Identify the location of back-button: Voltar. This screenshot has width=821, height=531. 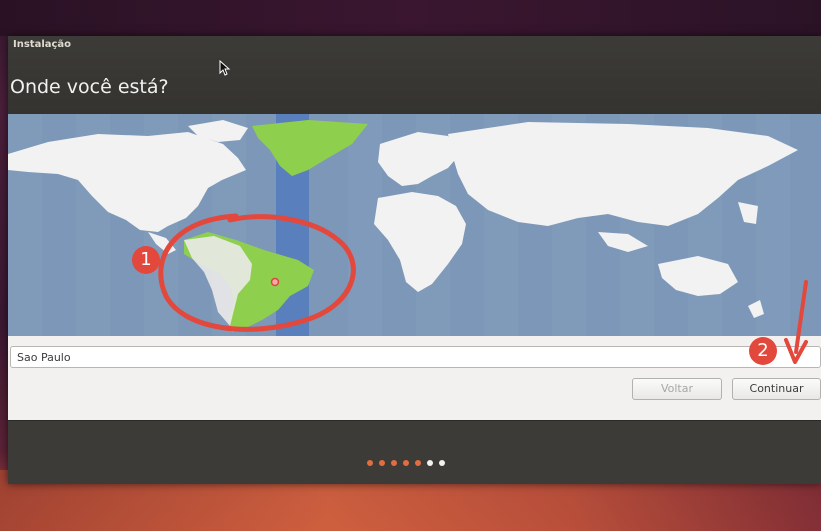
(677, 389).